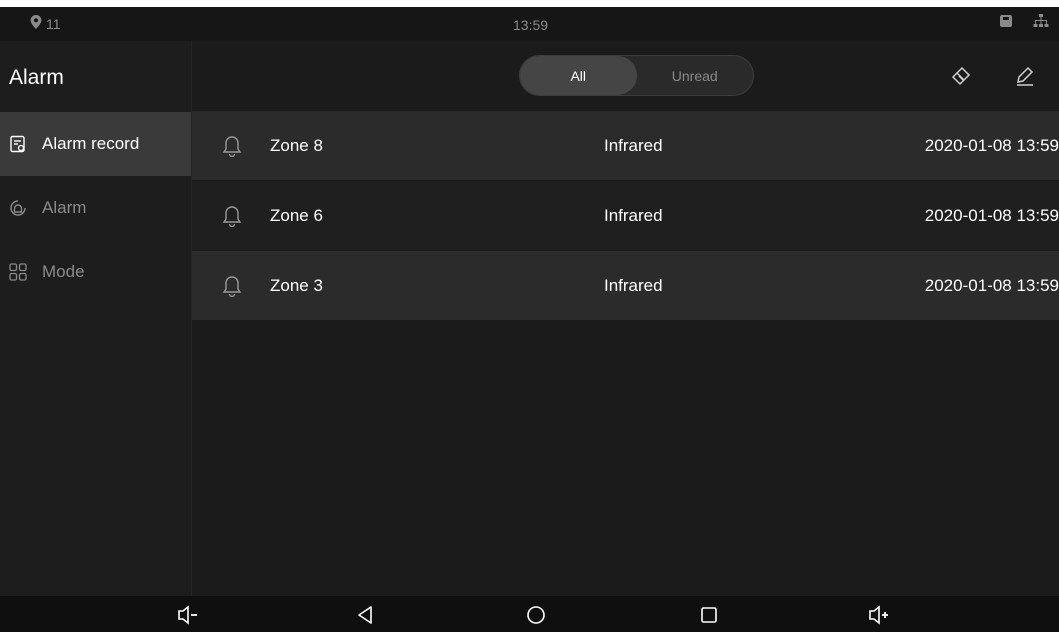 The width and height of the screenshot is (1059, 632). I want to click on alarm-icon, so click(18, 208).